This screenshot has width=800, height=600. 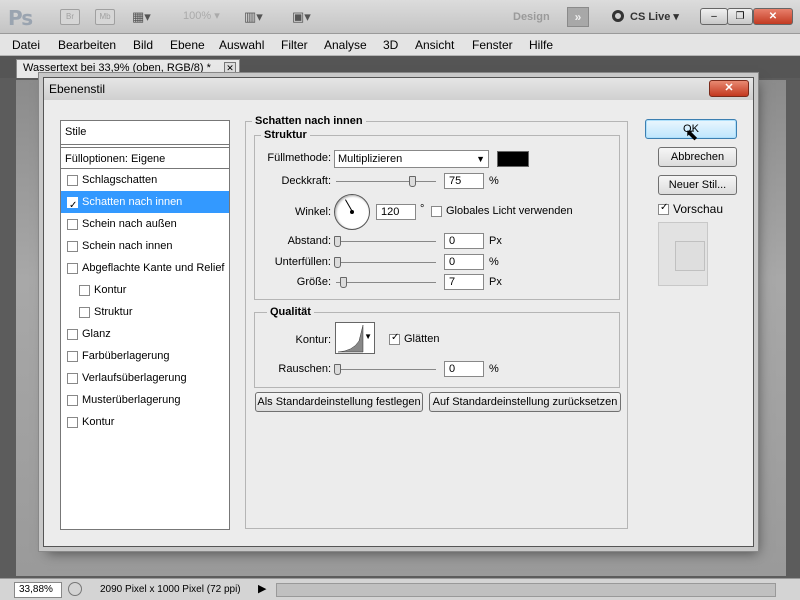 I want to click on cs-live-menu: CS Live ▾, so click(x=645, y=17).